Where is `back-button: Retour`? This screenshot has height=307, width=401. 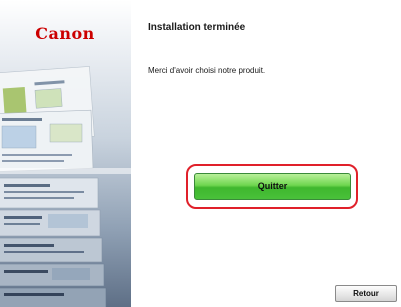
back-button: Retour is located at coordinates (366, 293).